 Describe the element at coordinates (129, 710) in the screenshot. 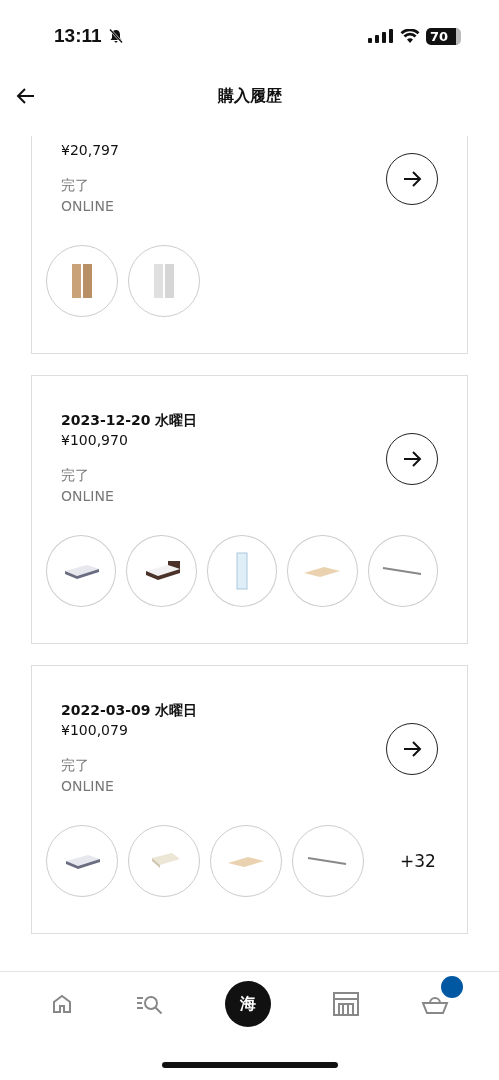

I see `order-date: 2022-03-09 水曜日` at that location.